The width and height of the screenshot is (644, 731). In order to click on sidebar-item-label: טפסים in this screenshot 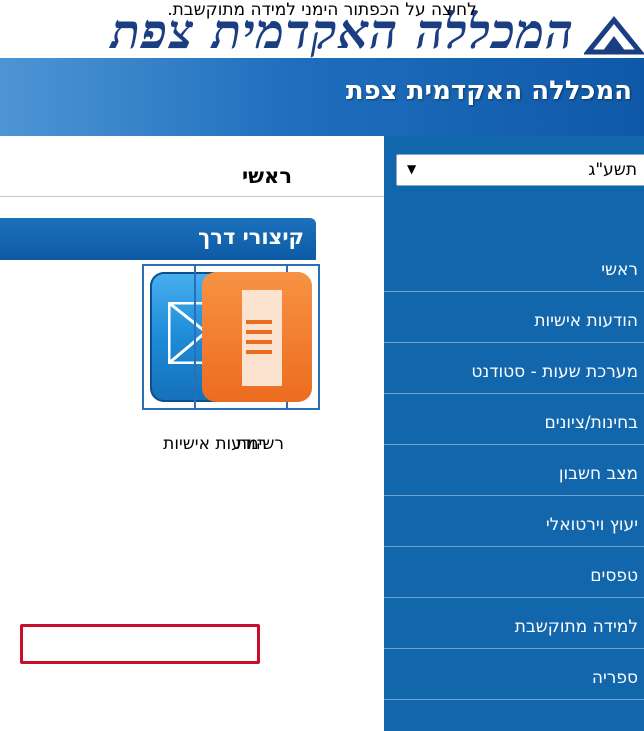, I will do `click(614, 576)`.